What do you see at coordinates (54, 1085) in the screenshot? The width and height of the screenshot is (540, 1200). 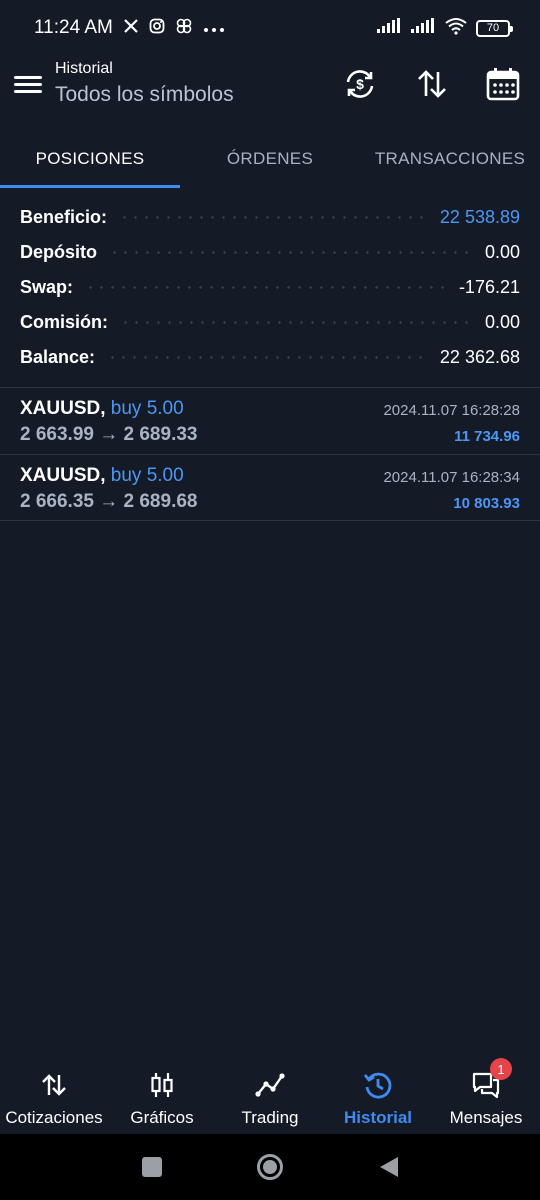 I see `quotes-arrows-icon` at bounding box center [54, 1085].